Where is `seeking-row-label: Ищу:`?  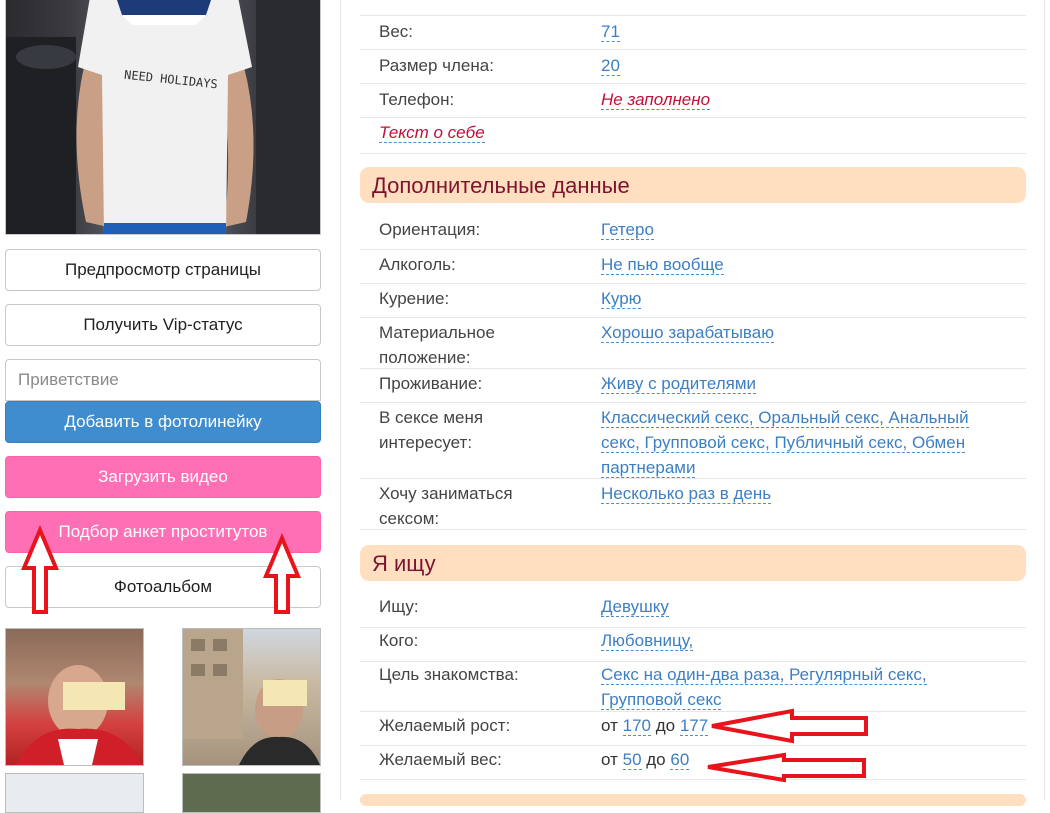
seeking-row-label: Ищу: is located at coordinates (399, 606).